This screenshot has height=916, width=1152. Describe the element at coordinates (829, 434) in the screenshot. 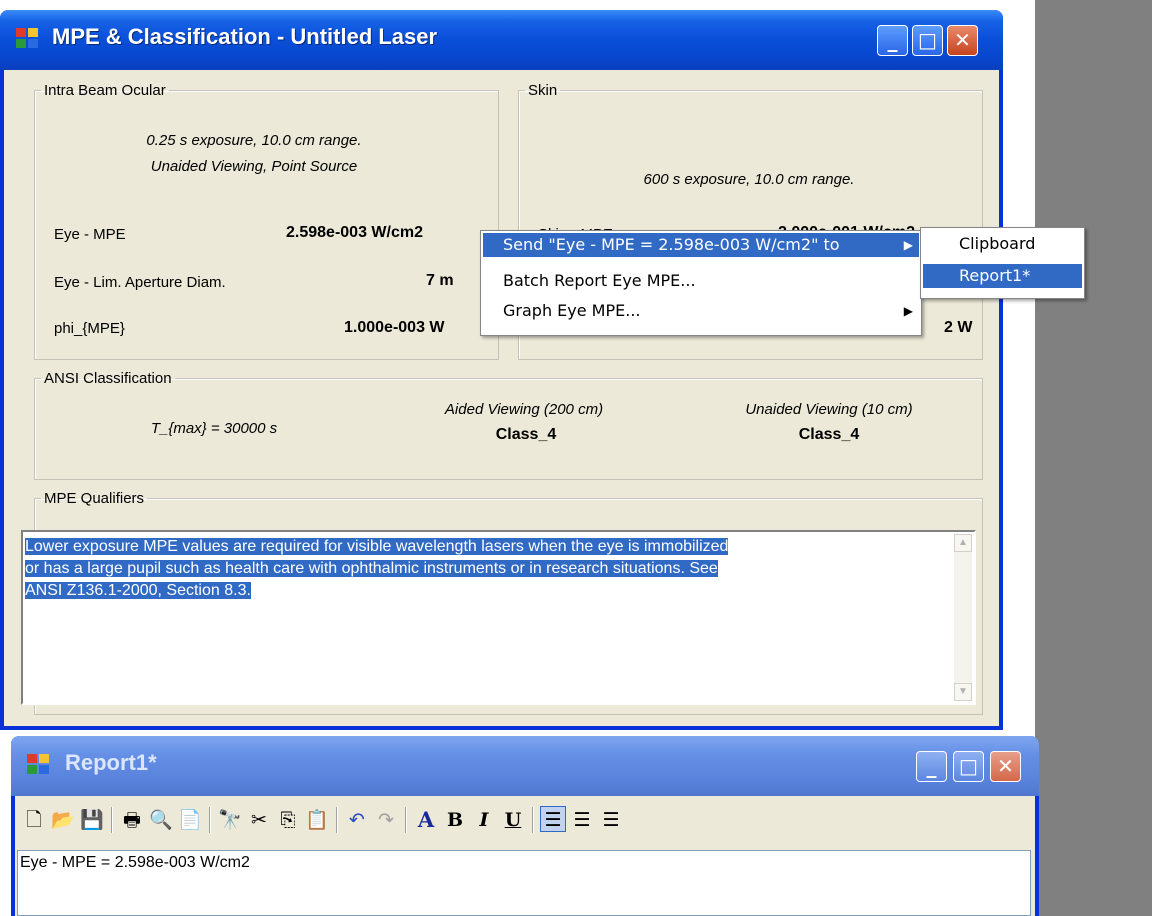

I see `unaided-class-value: Class_4` at that location.